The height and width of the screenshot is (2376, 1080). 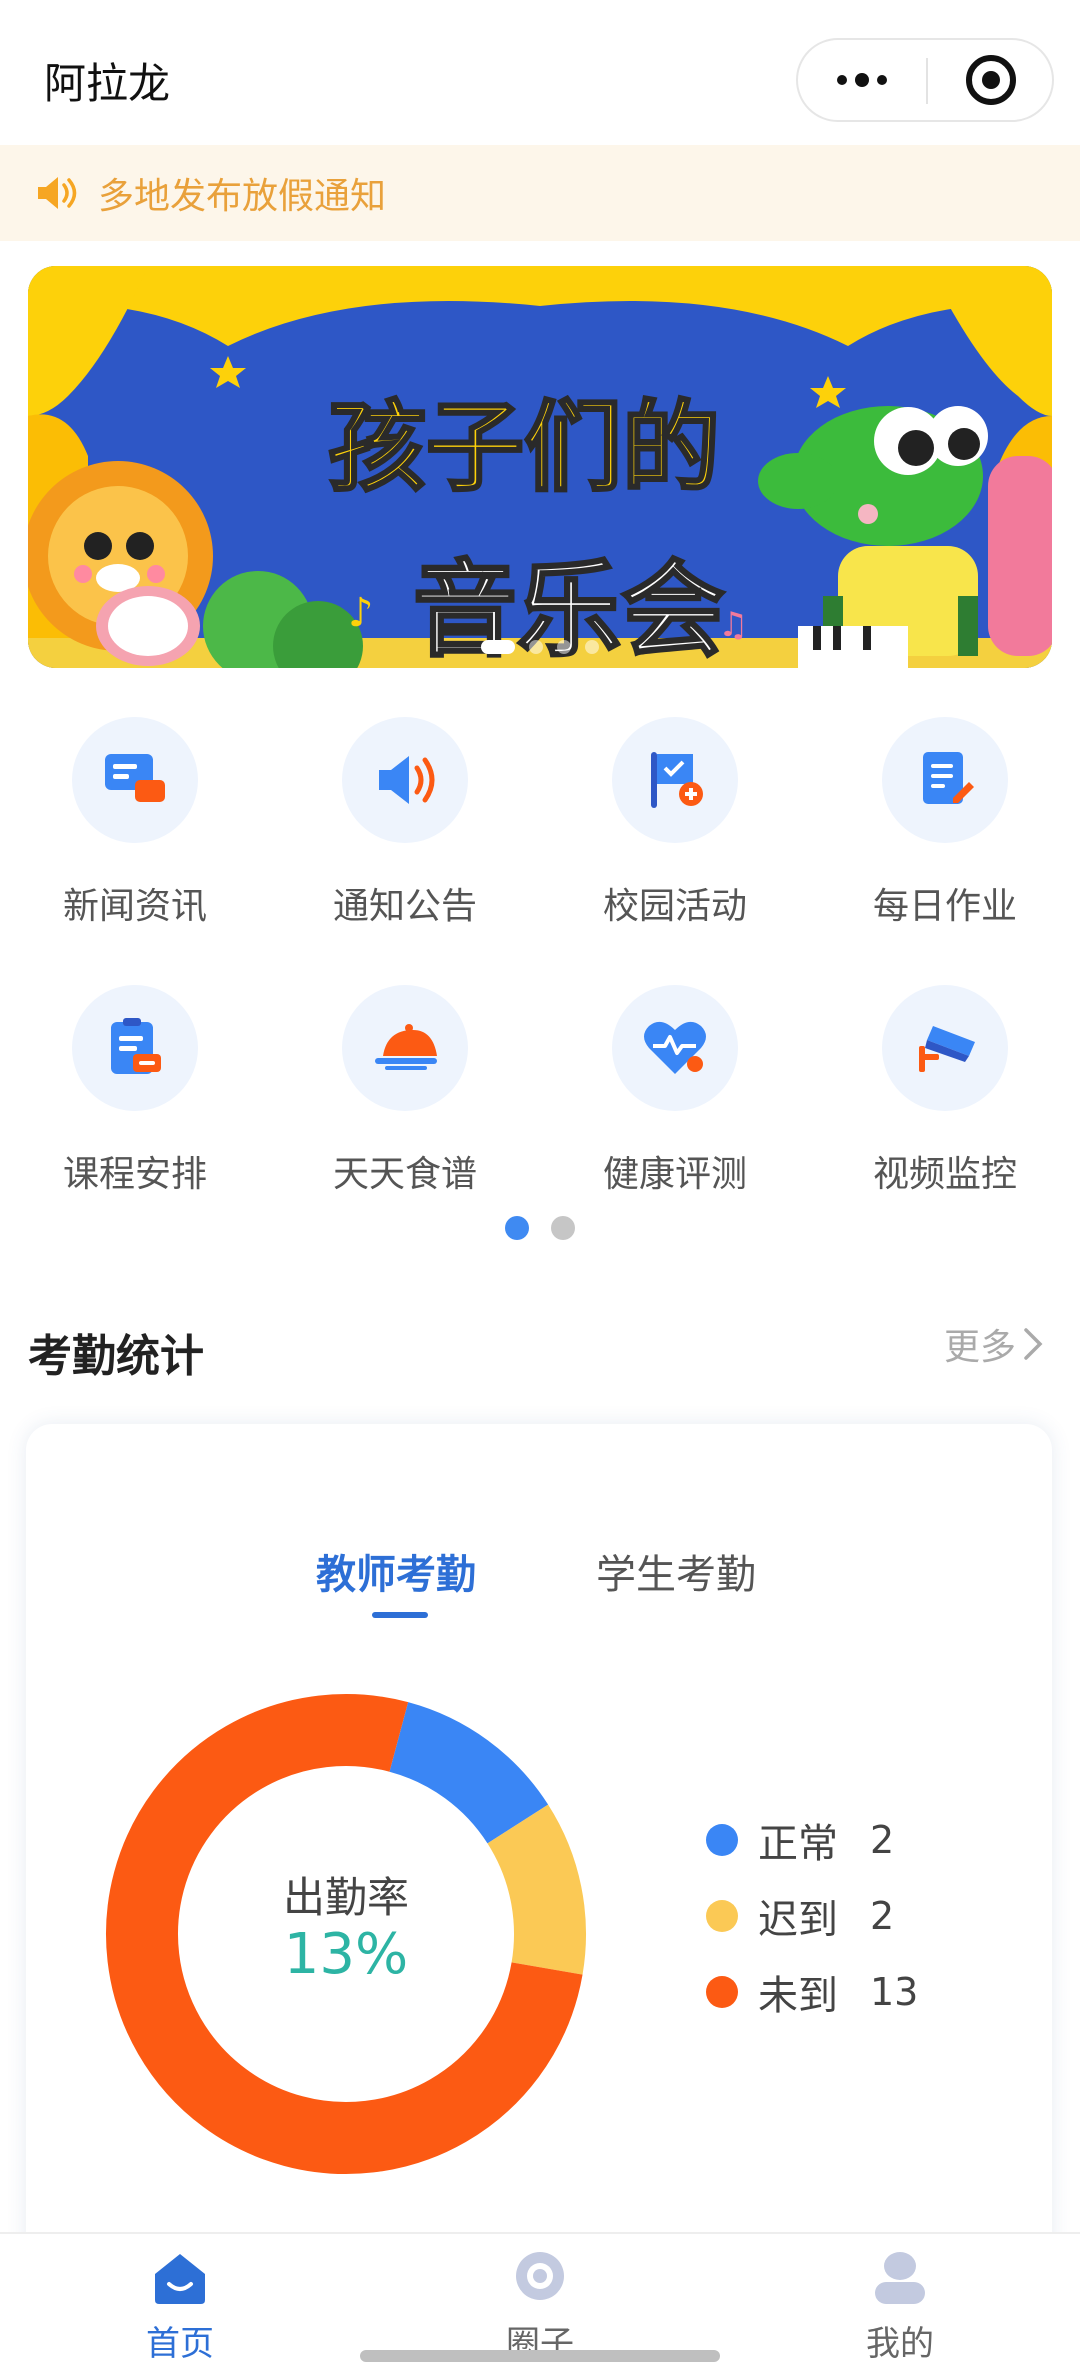 I want to click on tab-circle: 圈子, so click(x=540, y=2305).